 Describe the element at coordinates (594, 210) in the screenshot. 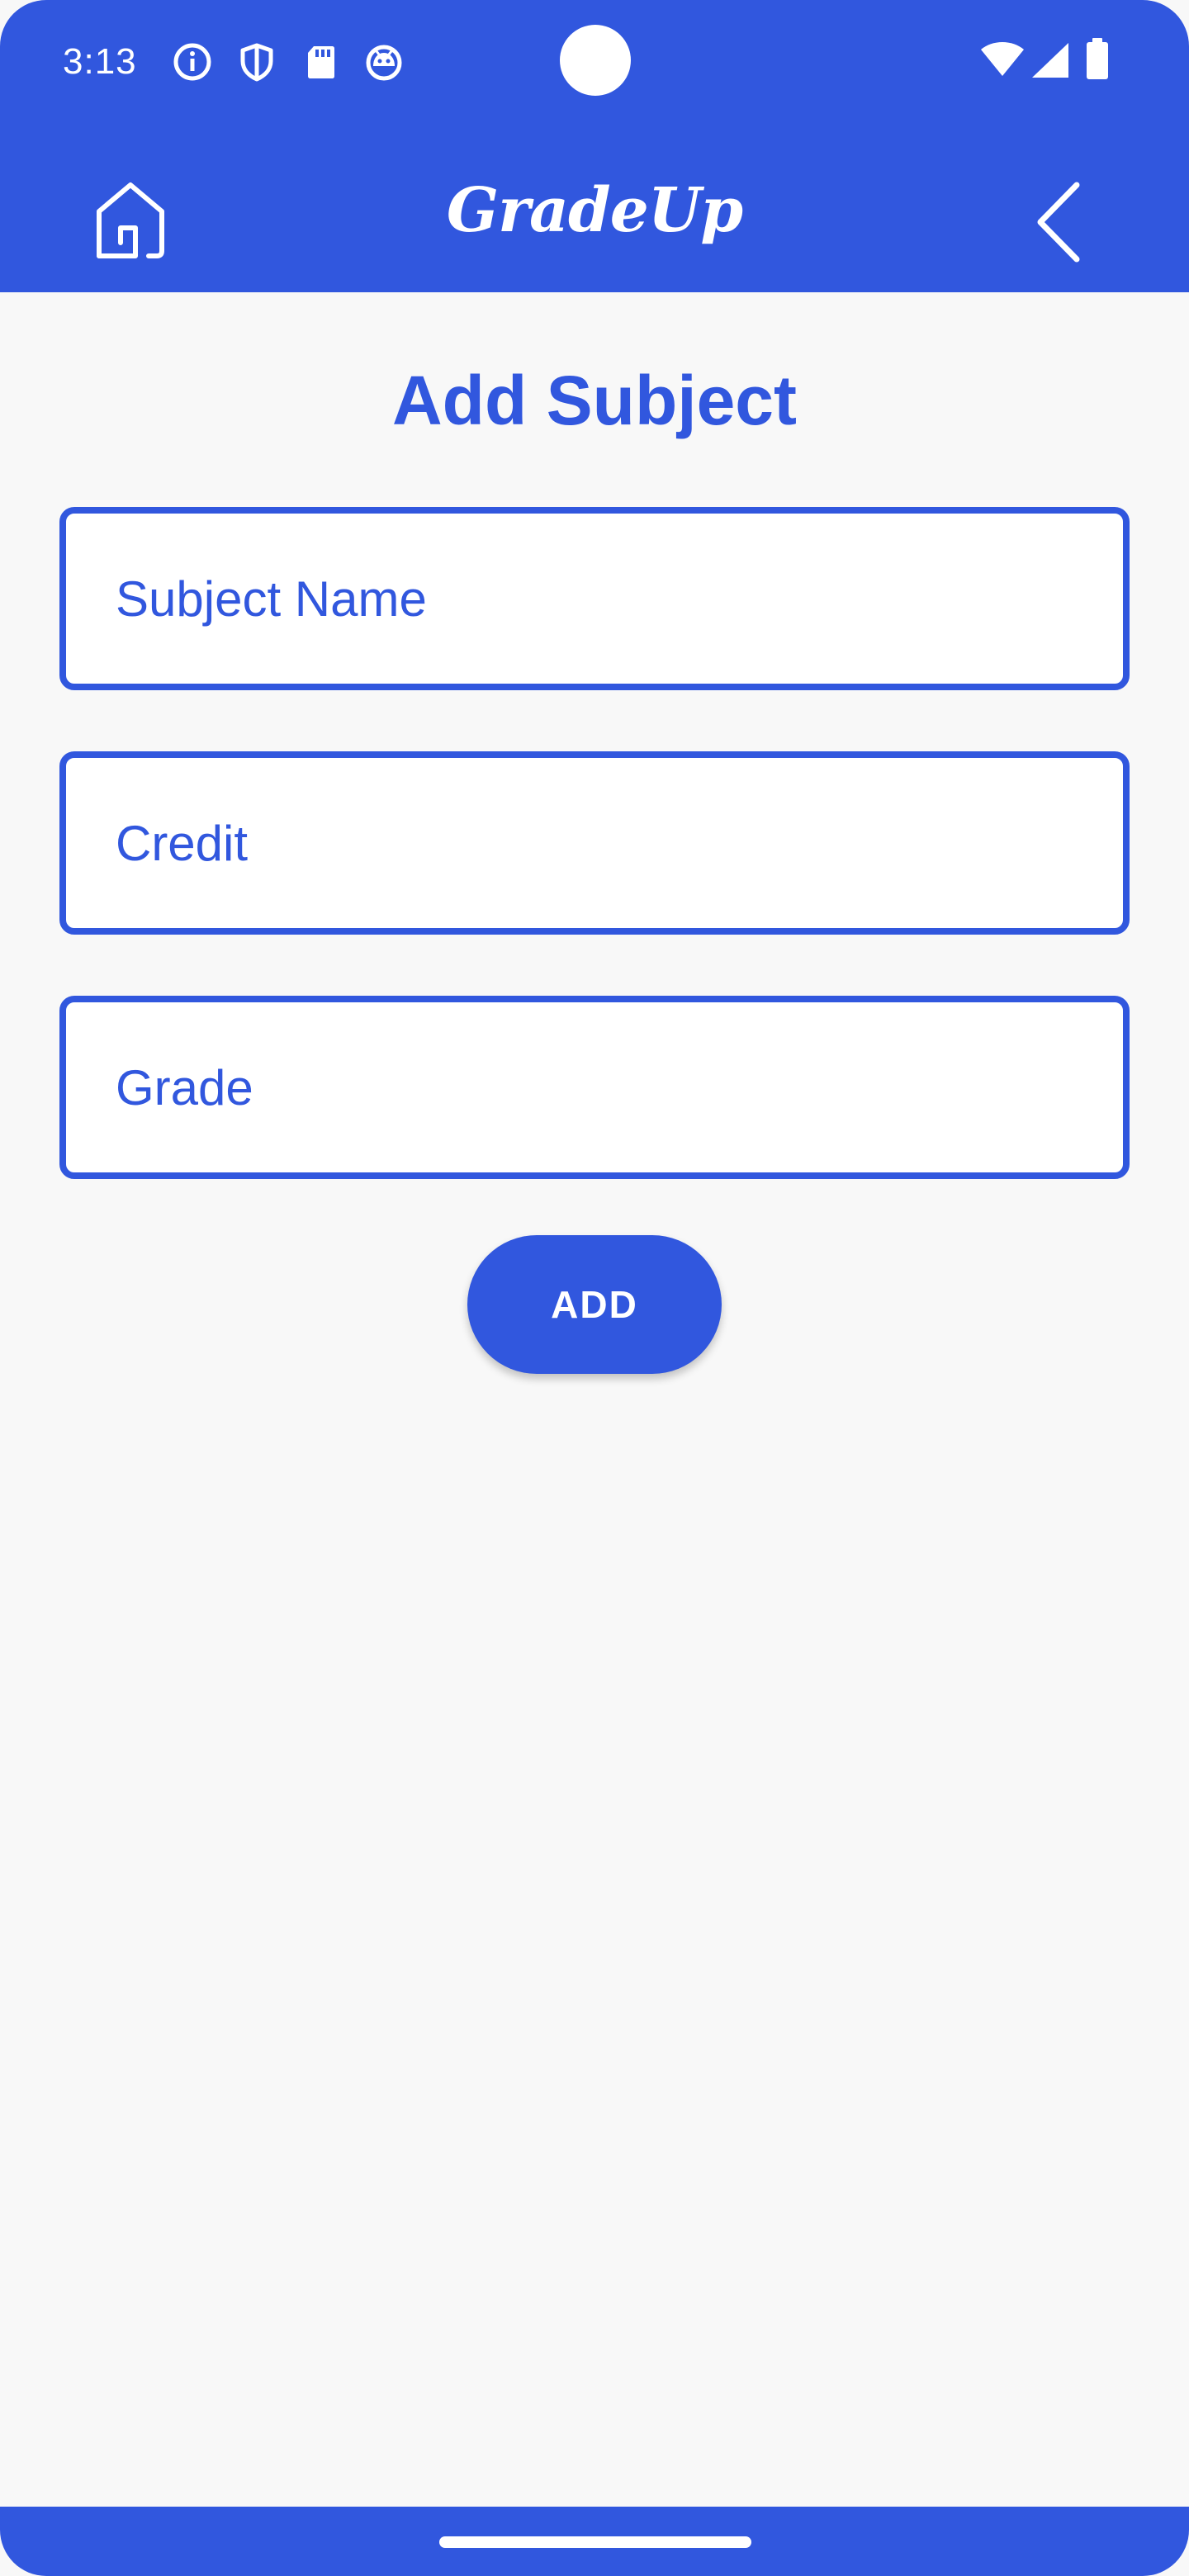

I see `app-title: GradeUp` at that location.